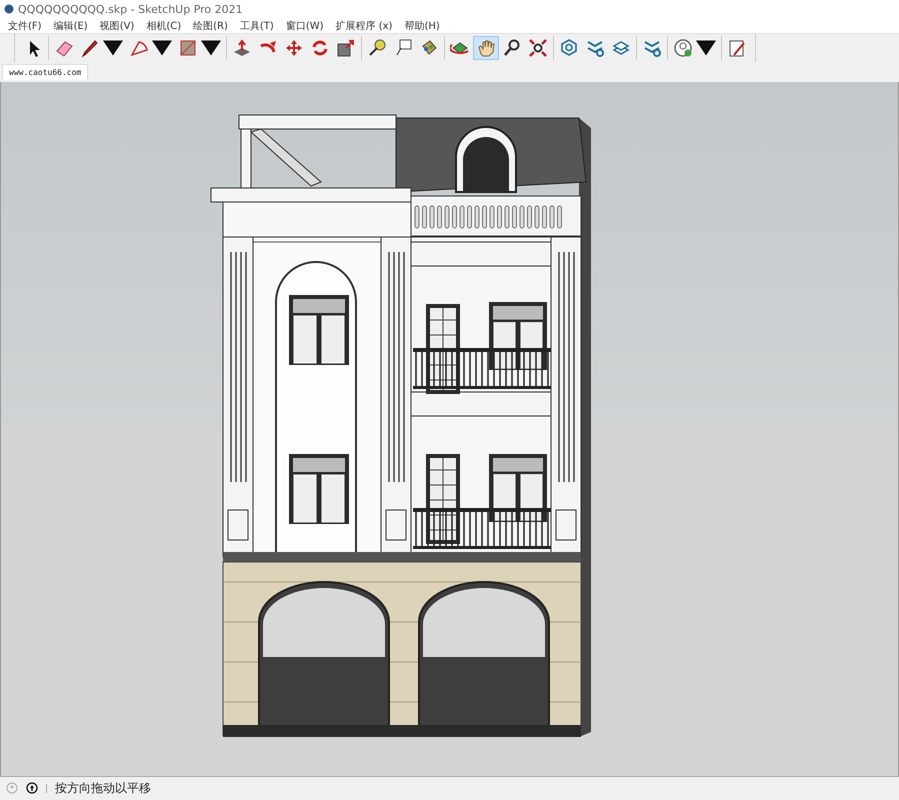  What do you see at coordinates (103, 788) in the screenshot?
I see `status-text: 按方向拖动以平移` at bounding box center [103, 788].